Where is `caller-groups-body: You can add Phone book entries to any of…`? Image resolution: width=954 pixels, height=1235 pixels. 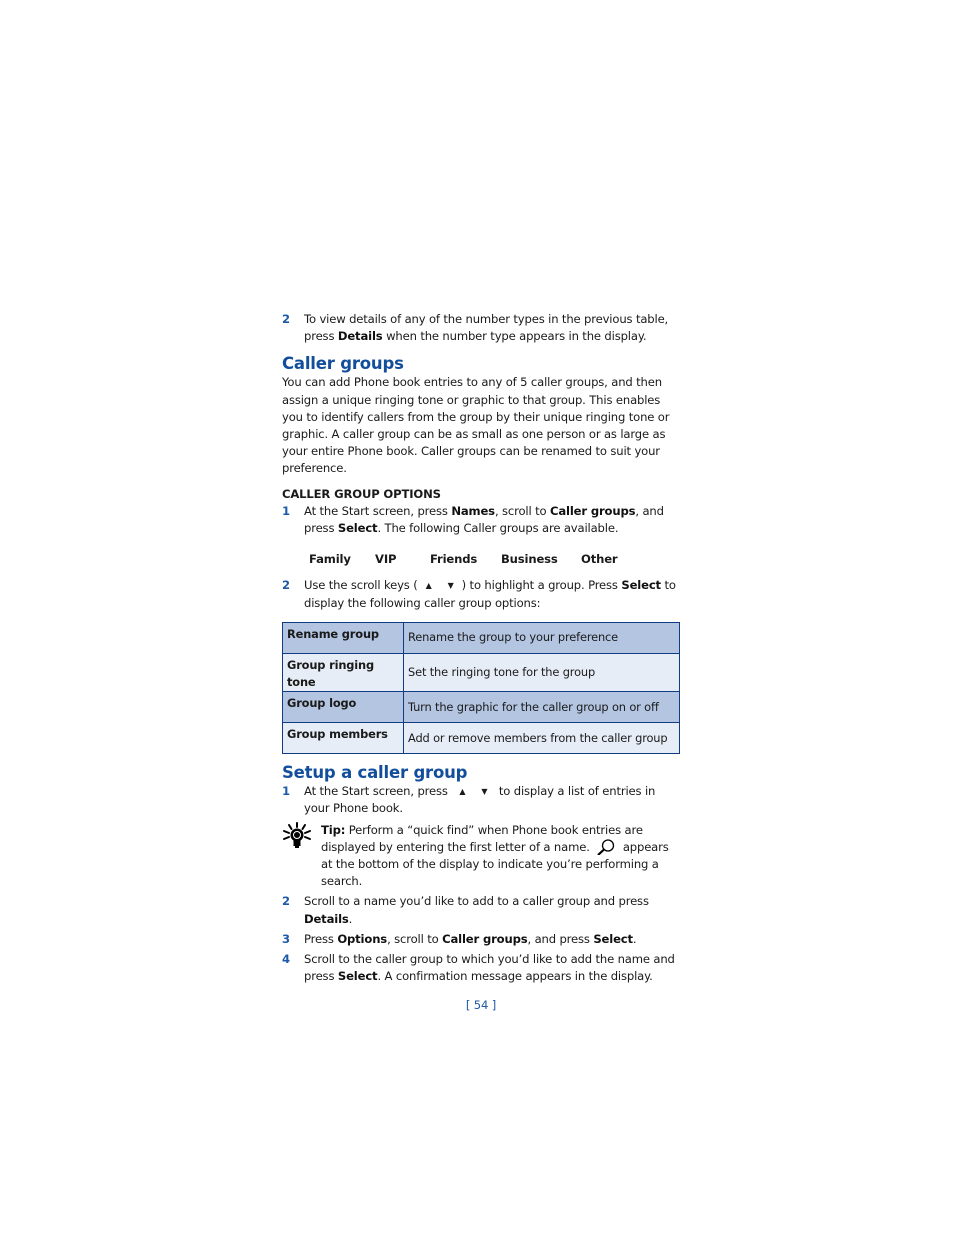 caller-groups-body: You can add Phone book entries to any of… is located at coordinates (476, 425).